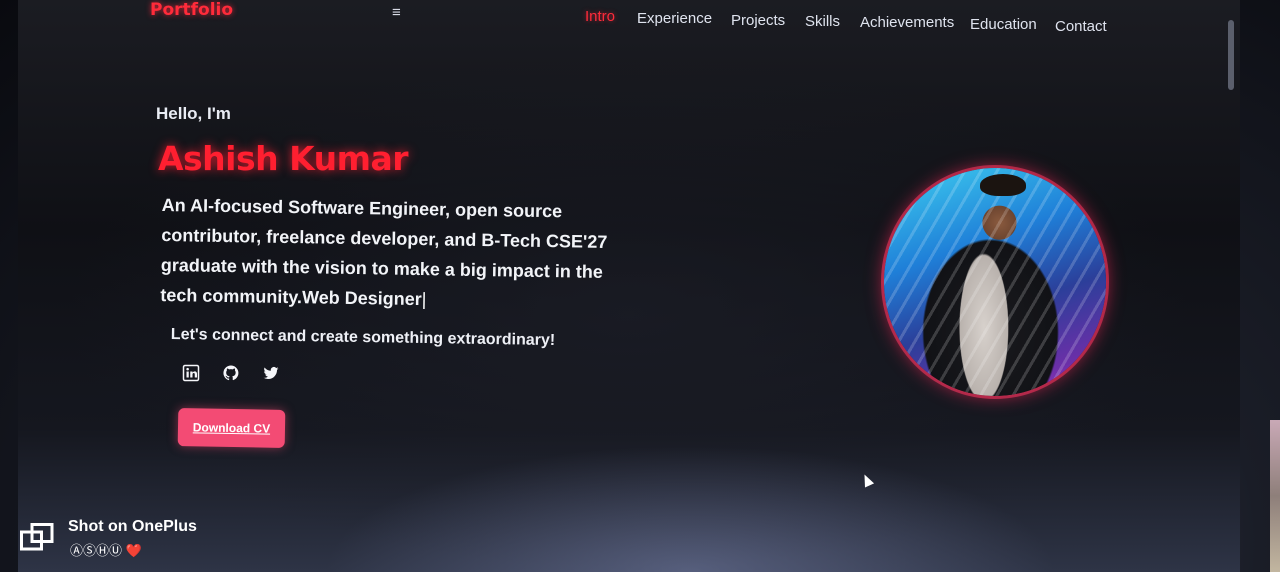 The image size is (1280, 572). What do you see at coordinates (272, 374) in the screenshot?
I see `twitter-icon` at bounding box center [272, 374].